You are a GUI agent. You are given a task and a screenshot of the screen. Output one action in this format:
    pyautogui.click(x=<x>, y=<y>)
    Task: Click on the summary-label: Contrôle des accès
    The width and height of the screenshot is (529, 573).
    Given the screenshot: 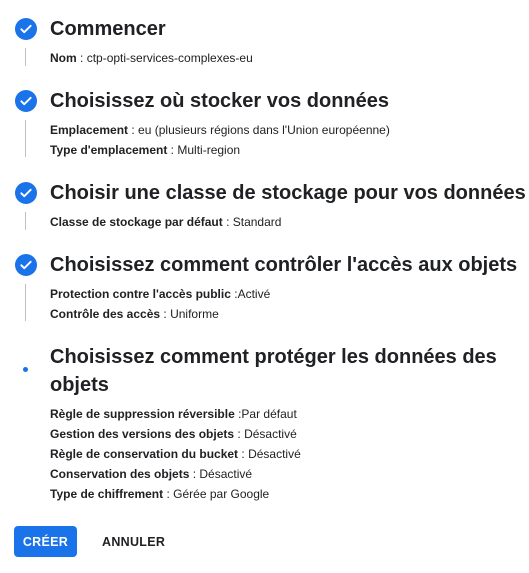 What is the action you would take?
    pyautogui.click(x=105, y=314)
    